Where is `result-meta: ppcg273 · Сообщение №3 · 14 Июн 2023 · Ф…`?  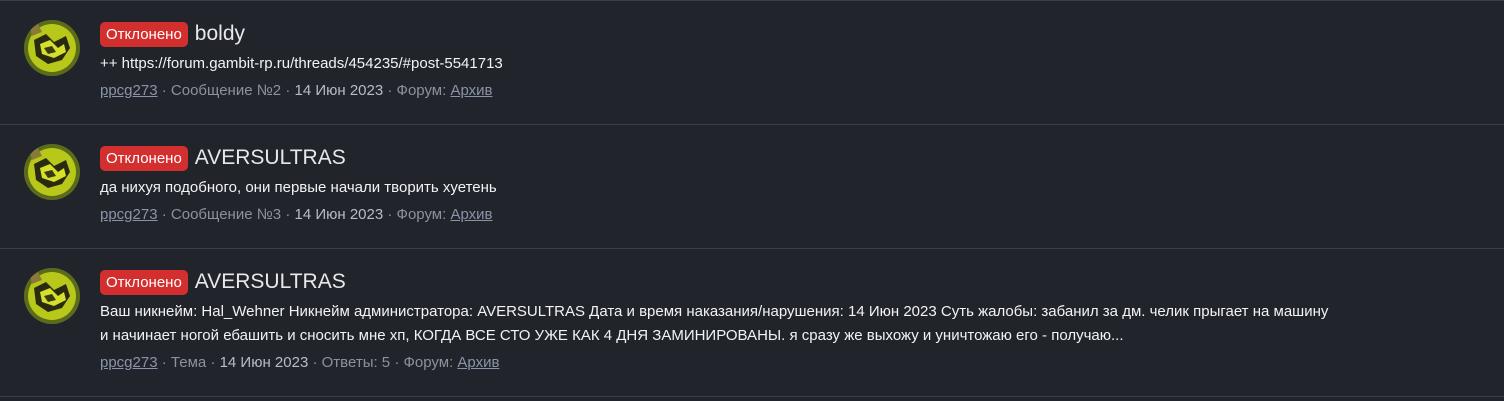 result-meta: ppcg273 · Сообщение №3 · 14 Июн 2023 · Ф… is located at coordinates (792, 215).